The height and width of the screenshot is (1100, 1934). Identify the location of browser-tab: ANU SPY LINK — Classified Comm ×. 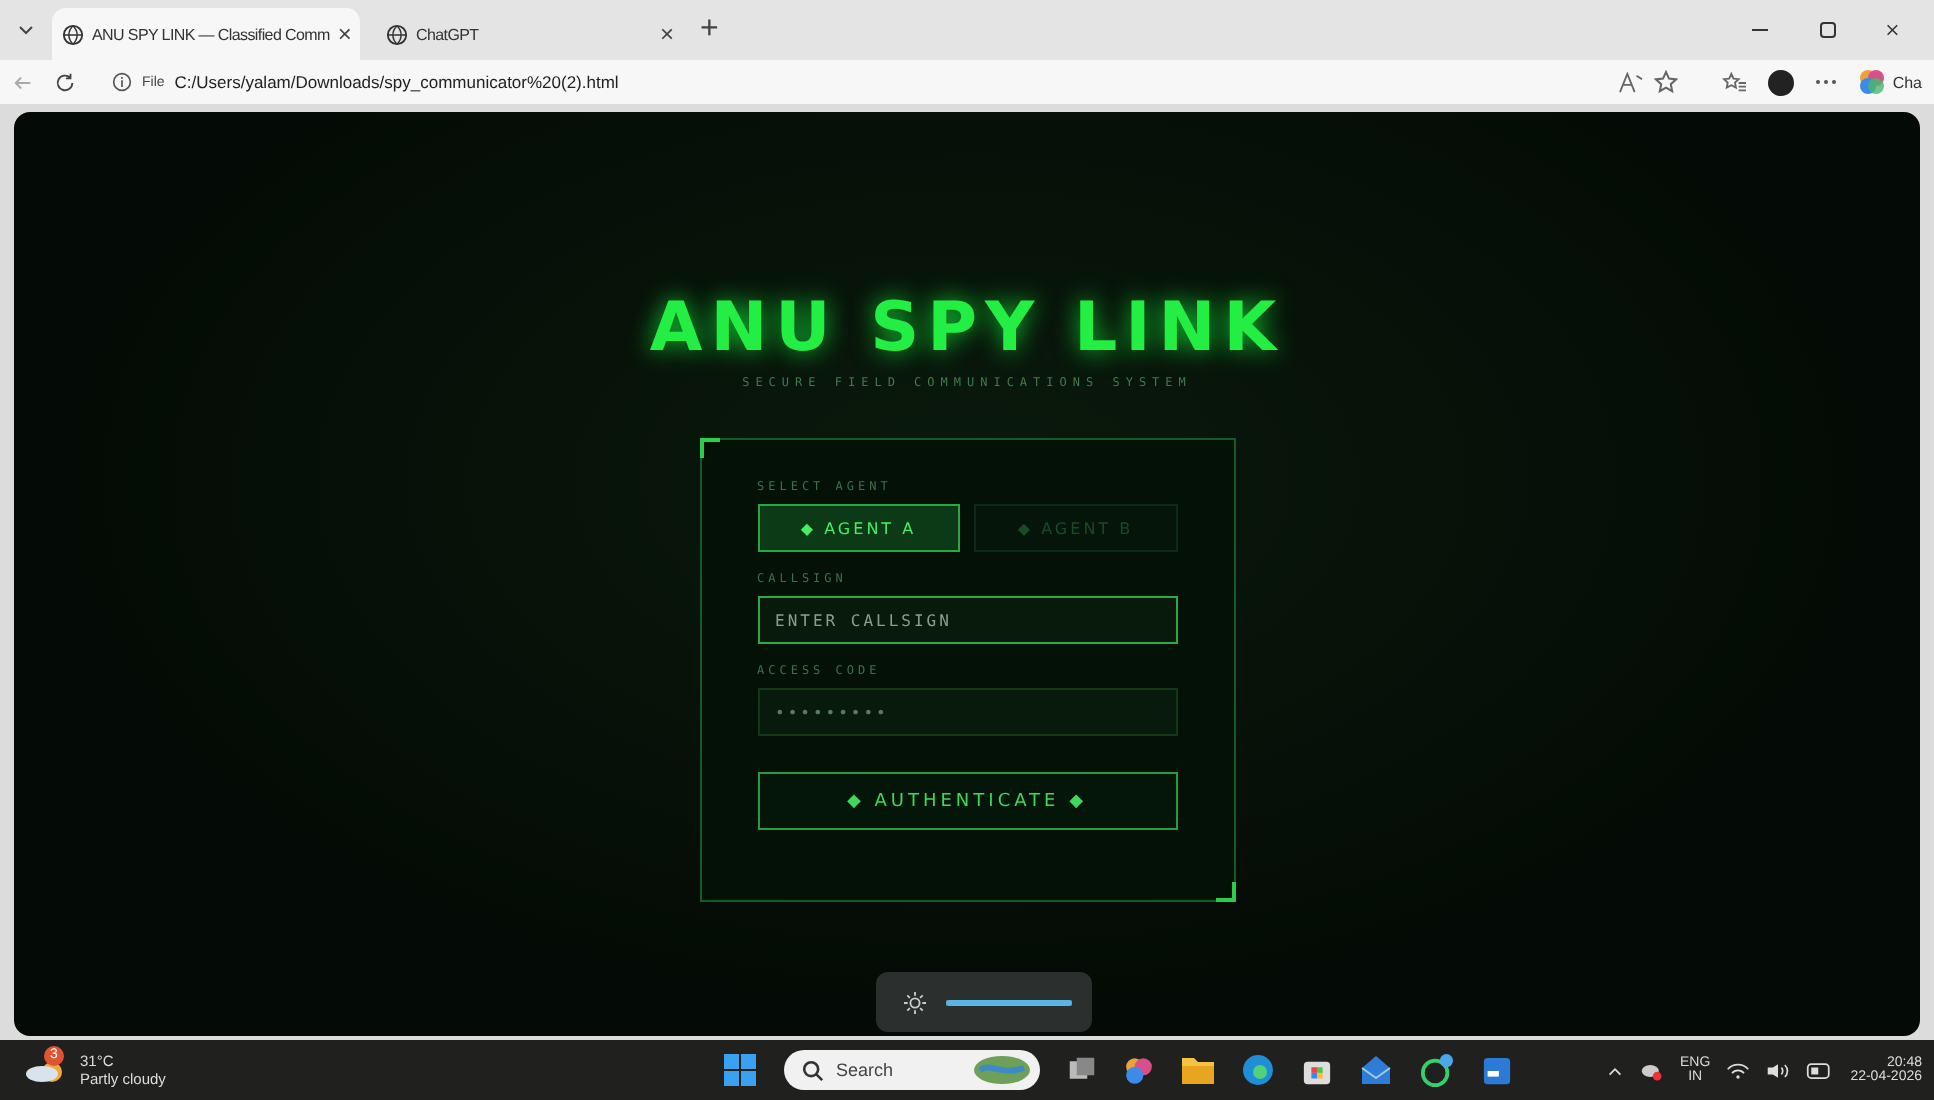
(206, 34).